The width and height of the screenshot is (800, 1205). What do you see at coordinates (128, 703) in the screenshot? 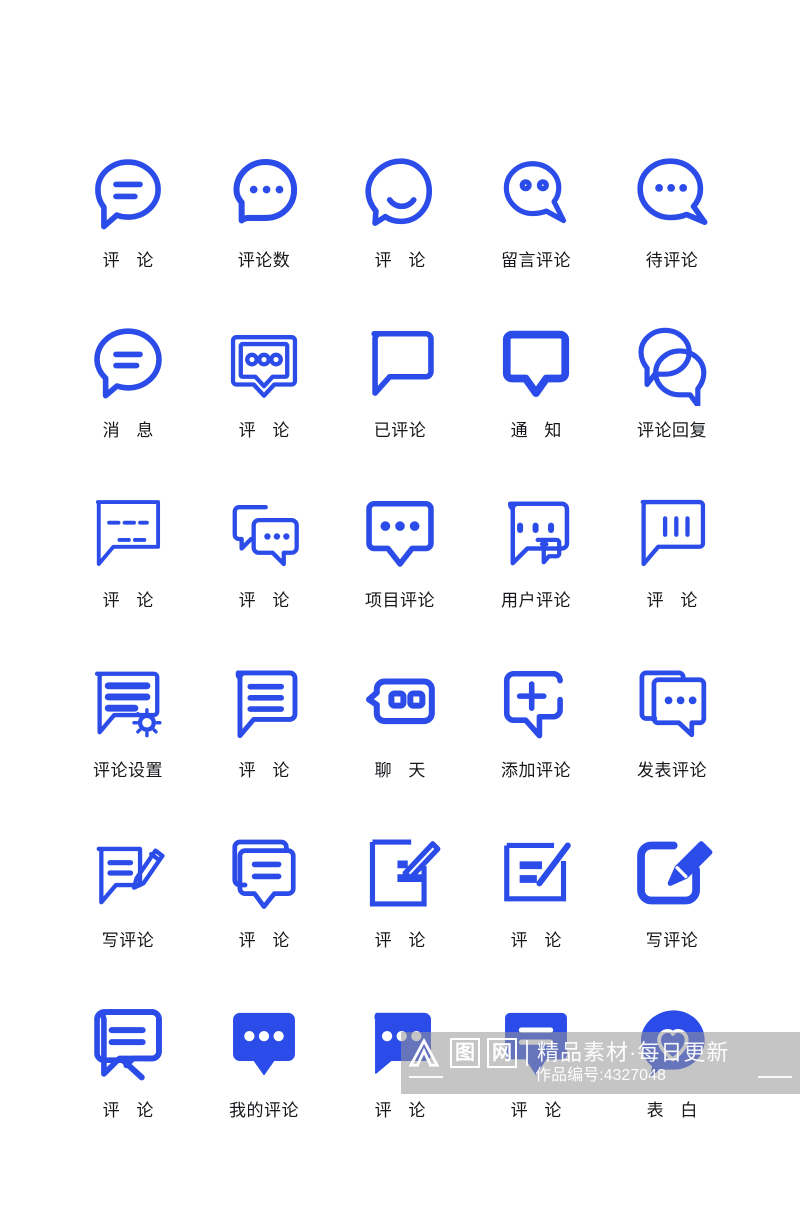
I see `comment-settings-bubble-gear-icon` at bounding box center [128, 703].